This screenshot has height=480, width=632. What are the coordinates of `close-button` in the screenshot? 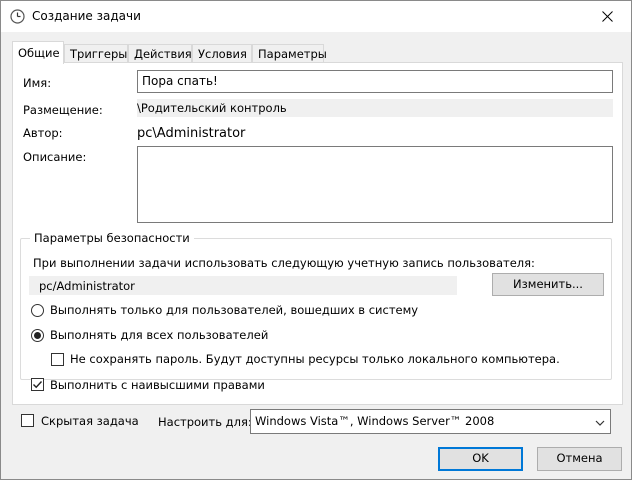 It's located at (608, 16).